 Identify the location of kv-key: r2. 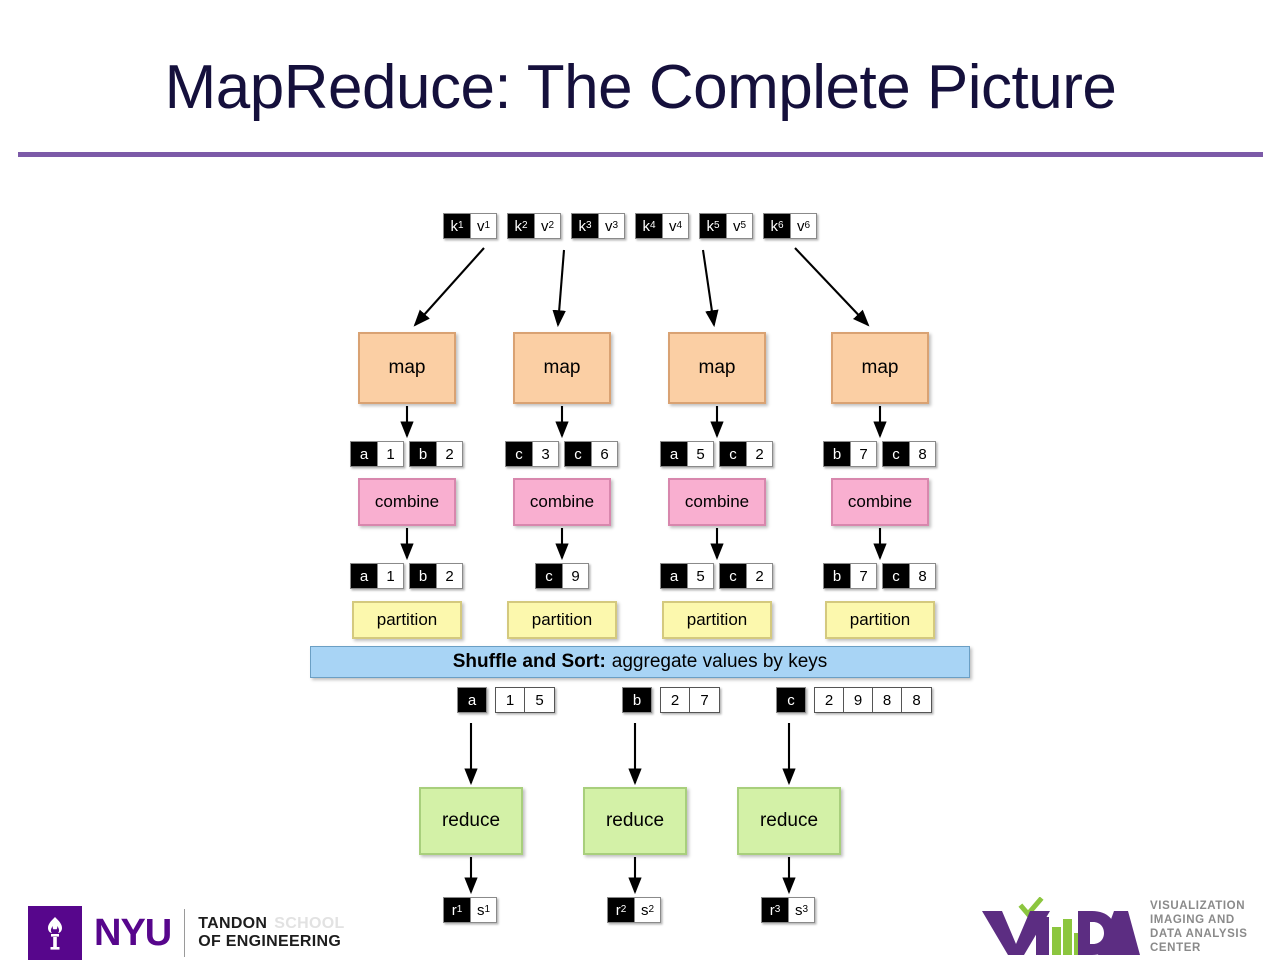
(621, 910).